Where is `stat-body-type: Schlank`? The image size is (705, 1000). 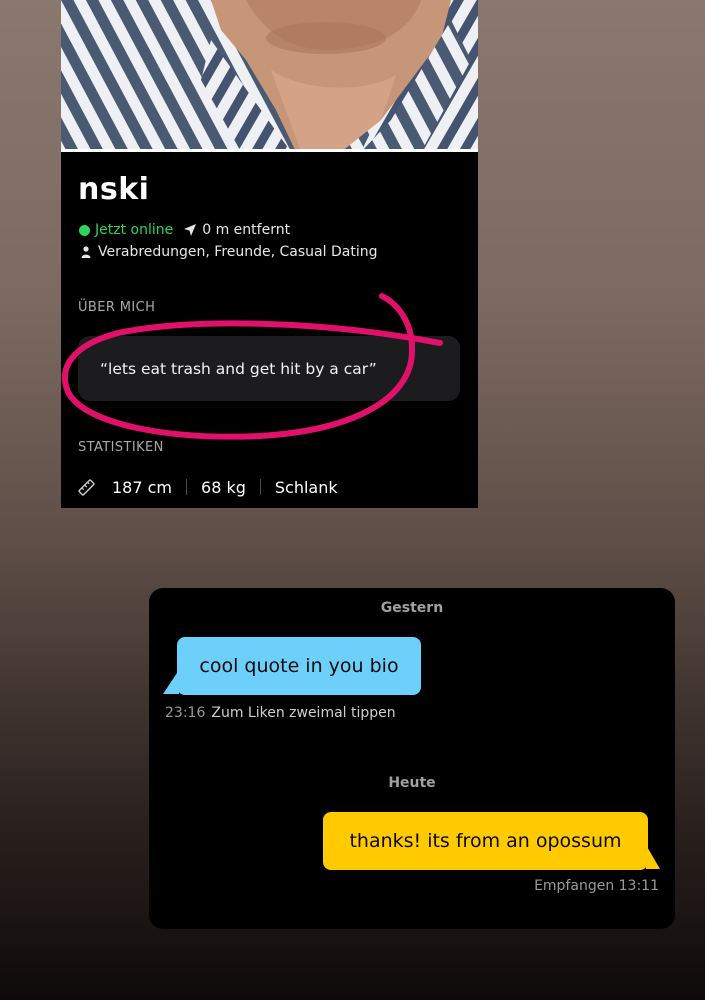 stat-body-type: Schlank is located at coordinates (306, 487).